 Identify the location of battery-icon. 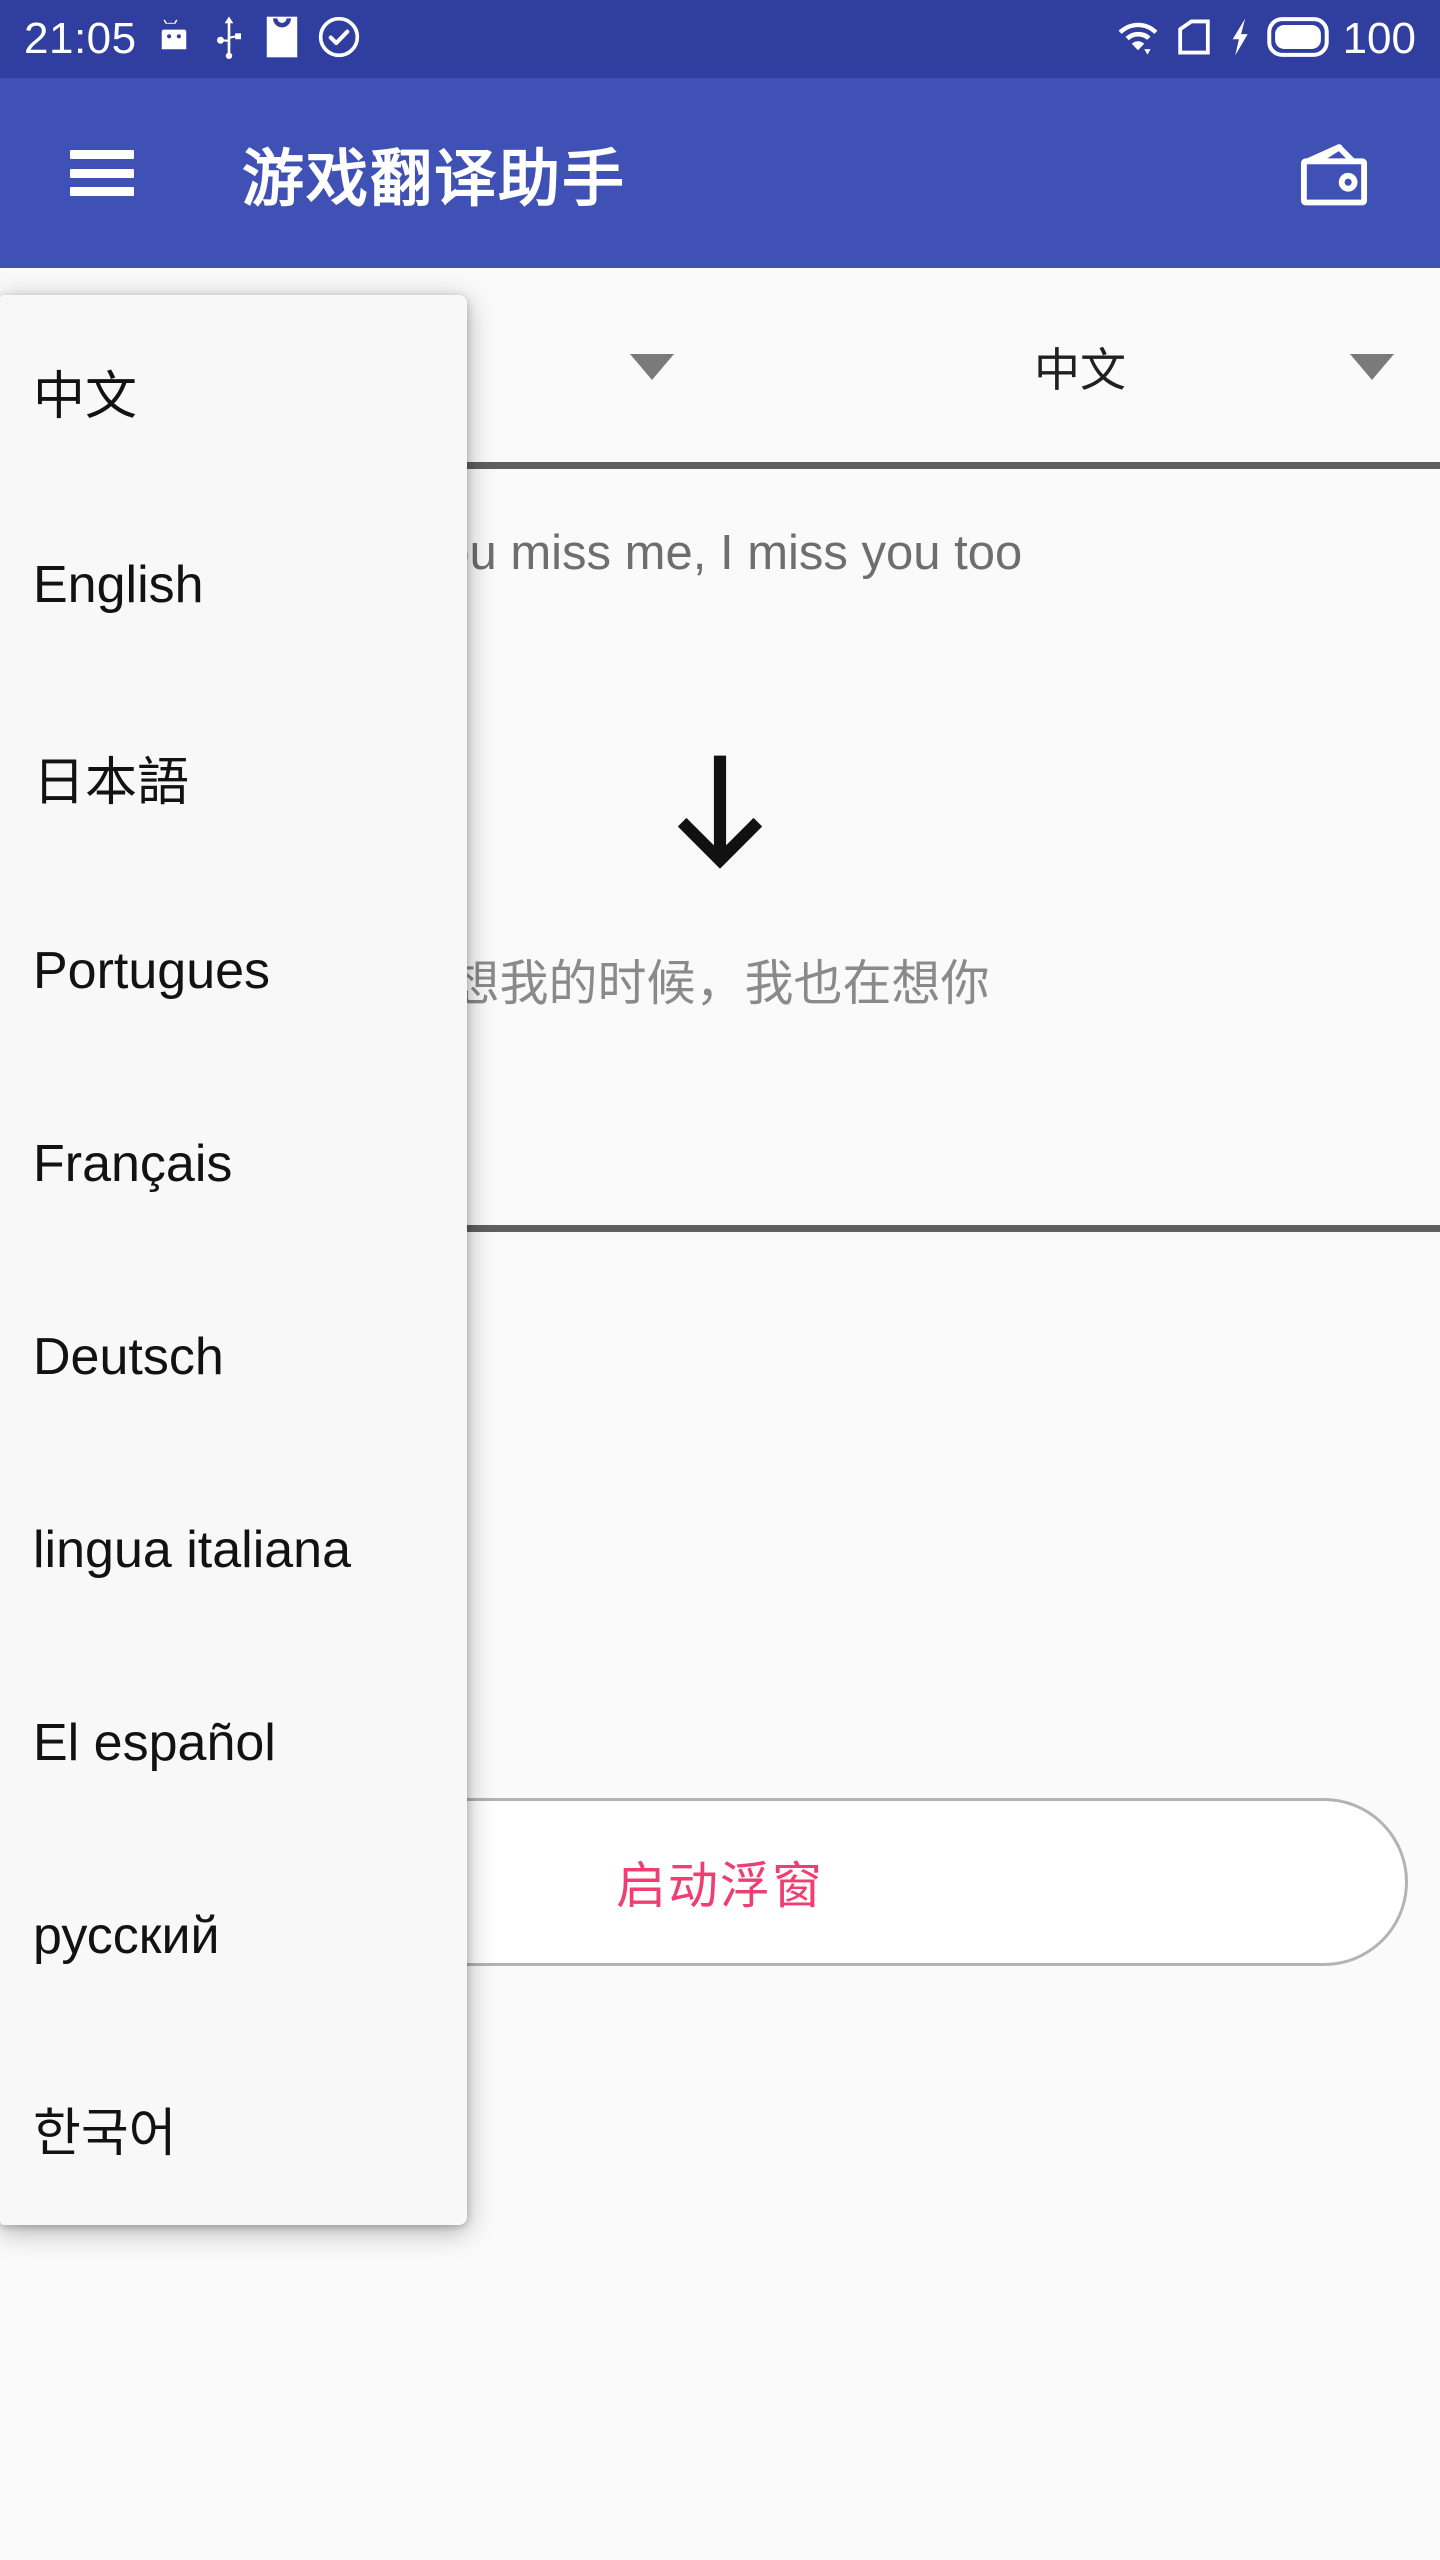
(1297, 39).